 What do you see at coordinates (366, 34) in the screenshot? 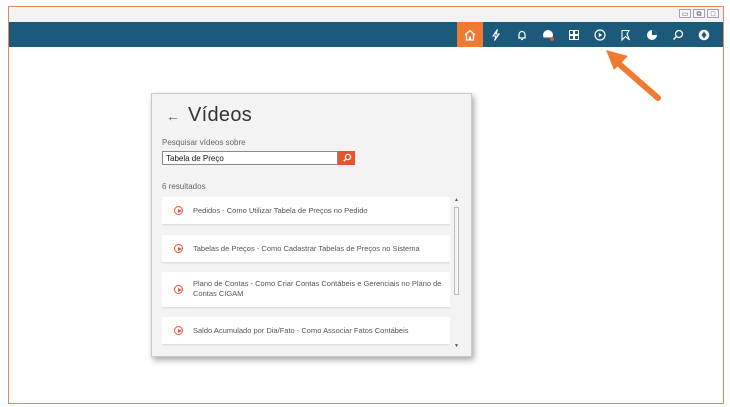
I see `top-navigation-bar` at bounding box center [366, 34].